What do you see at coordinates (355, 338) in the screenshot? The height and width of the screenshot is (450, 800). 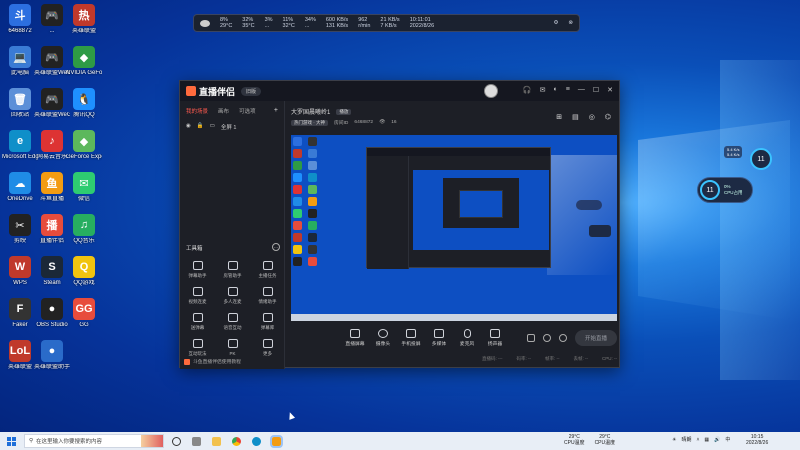 I see `screen-capture-button: 直播屏幕` at bounding box center [355, 338].